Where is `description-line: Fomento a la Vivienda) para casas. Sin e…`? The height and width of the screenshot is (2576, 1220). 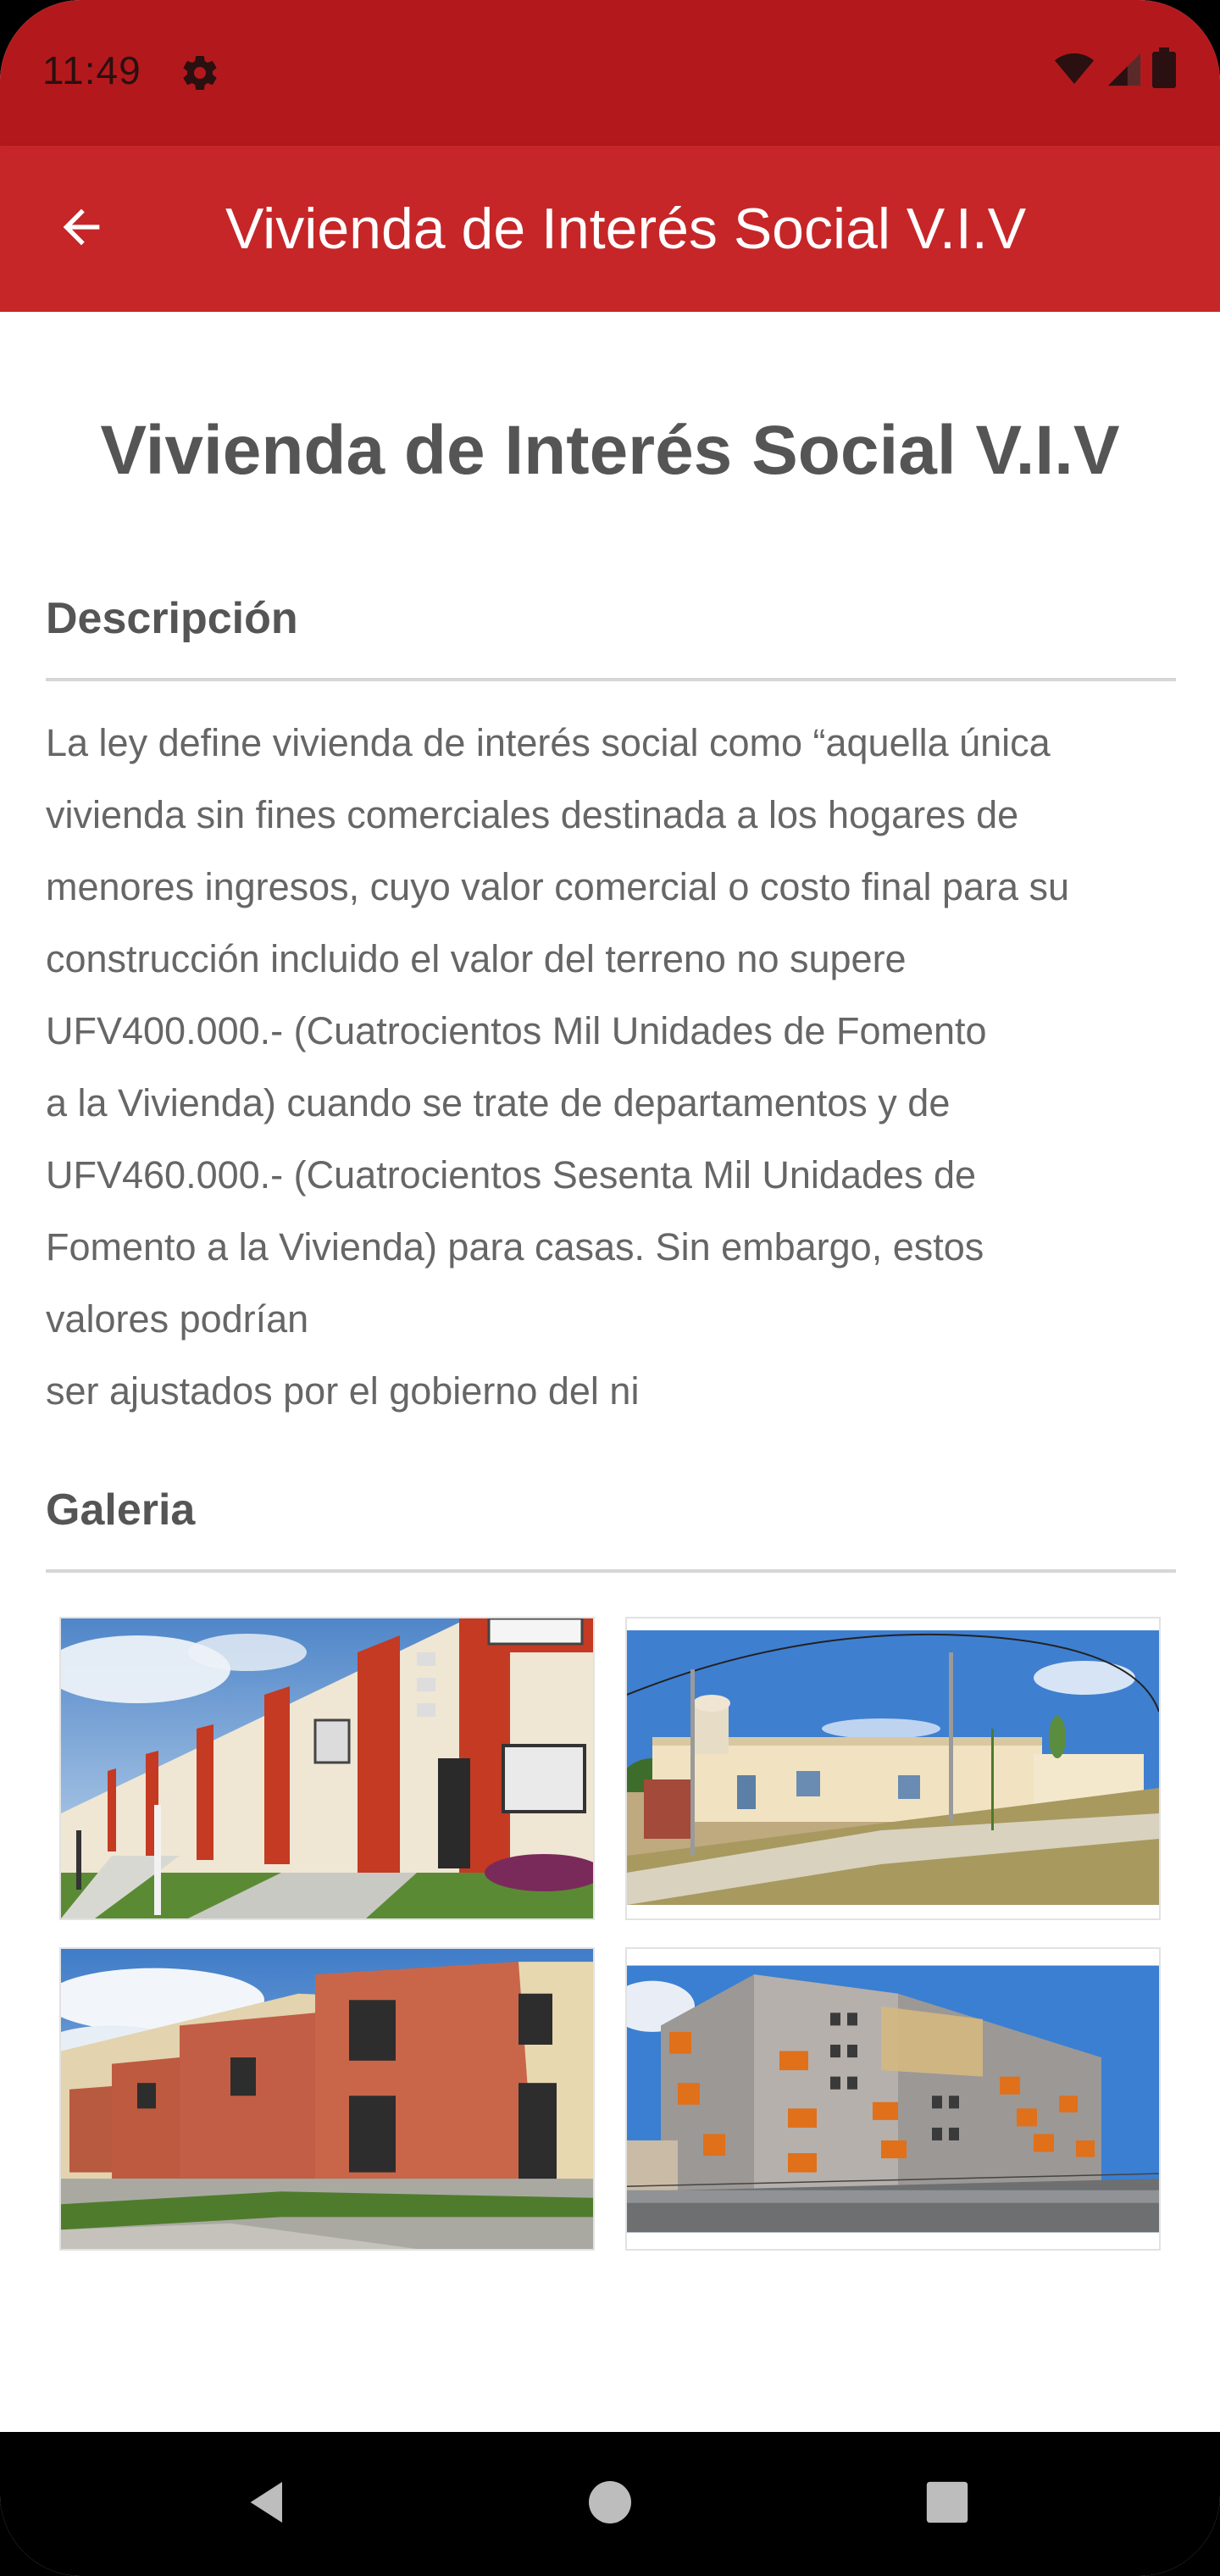 description-line: Fomento a la Vivienda) para casas. Sin e… is located at coordinates (515, 1247).